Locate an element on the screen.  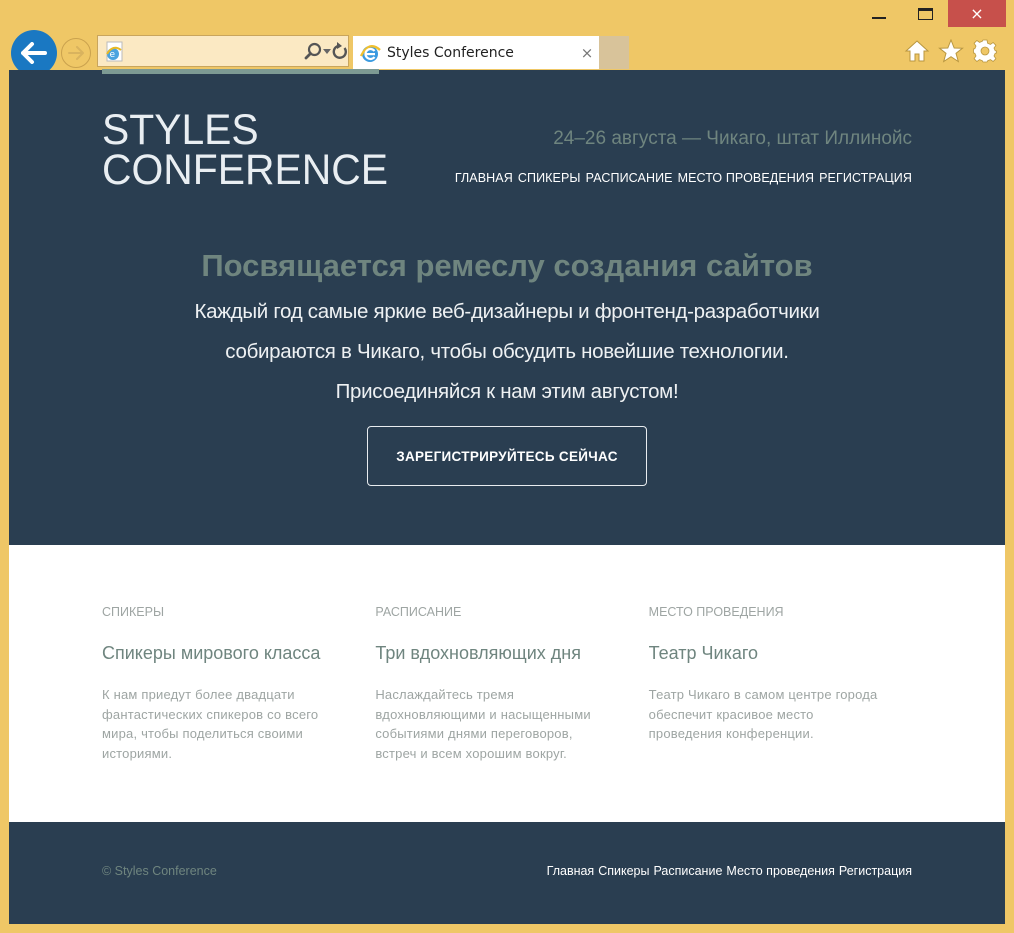
refresh-icon is located at coordinates (339, 50).